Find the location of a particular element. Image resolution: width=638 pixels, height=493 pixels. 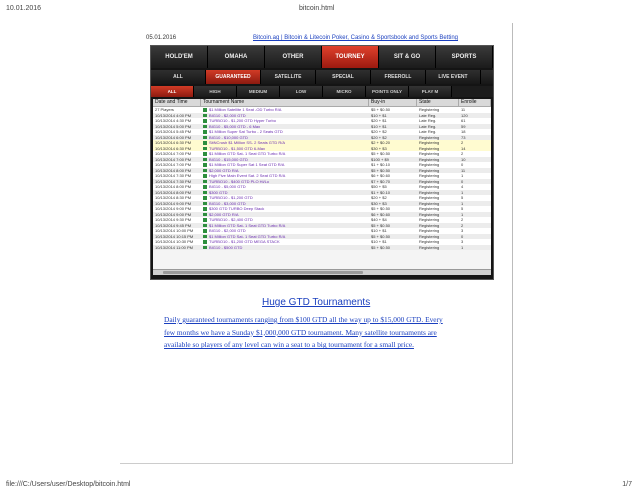

cell-text: High Five Main Event Sat. 2 Seat GTD R/A is located at coordinates (247, 175).